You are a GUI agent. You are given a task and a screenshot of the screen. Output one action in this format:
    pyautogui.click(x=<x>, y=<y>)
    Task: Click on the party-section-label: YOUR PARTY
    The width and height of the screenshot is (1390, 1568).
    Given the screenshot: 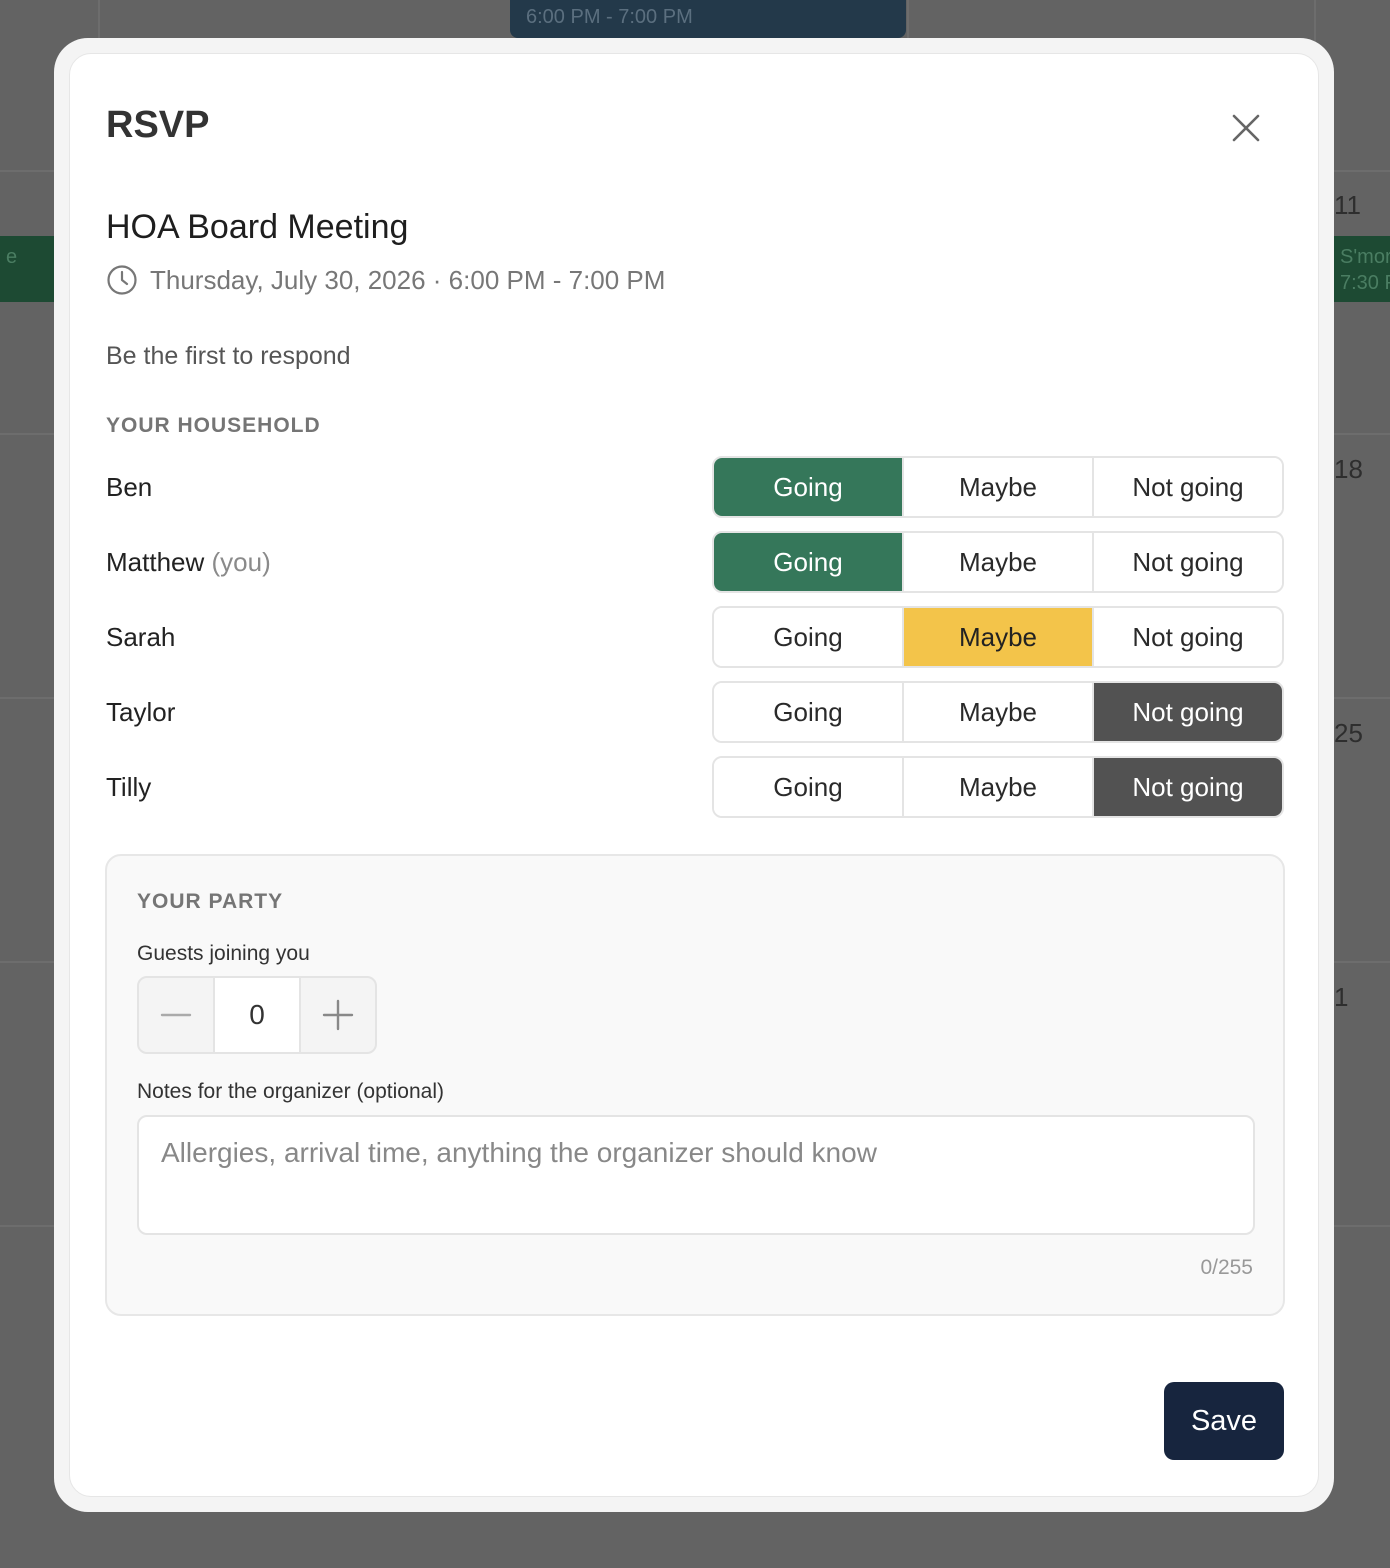 What is the action you would take?
    pyautogui.click(x=210, y=901)
    